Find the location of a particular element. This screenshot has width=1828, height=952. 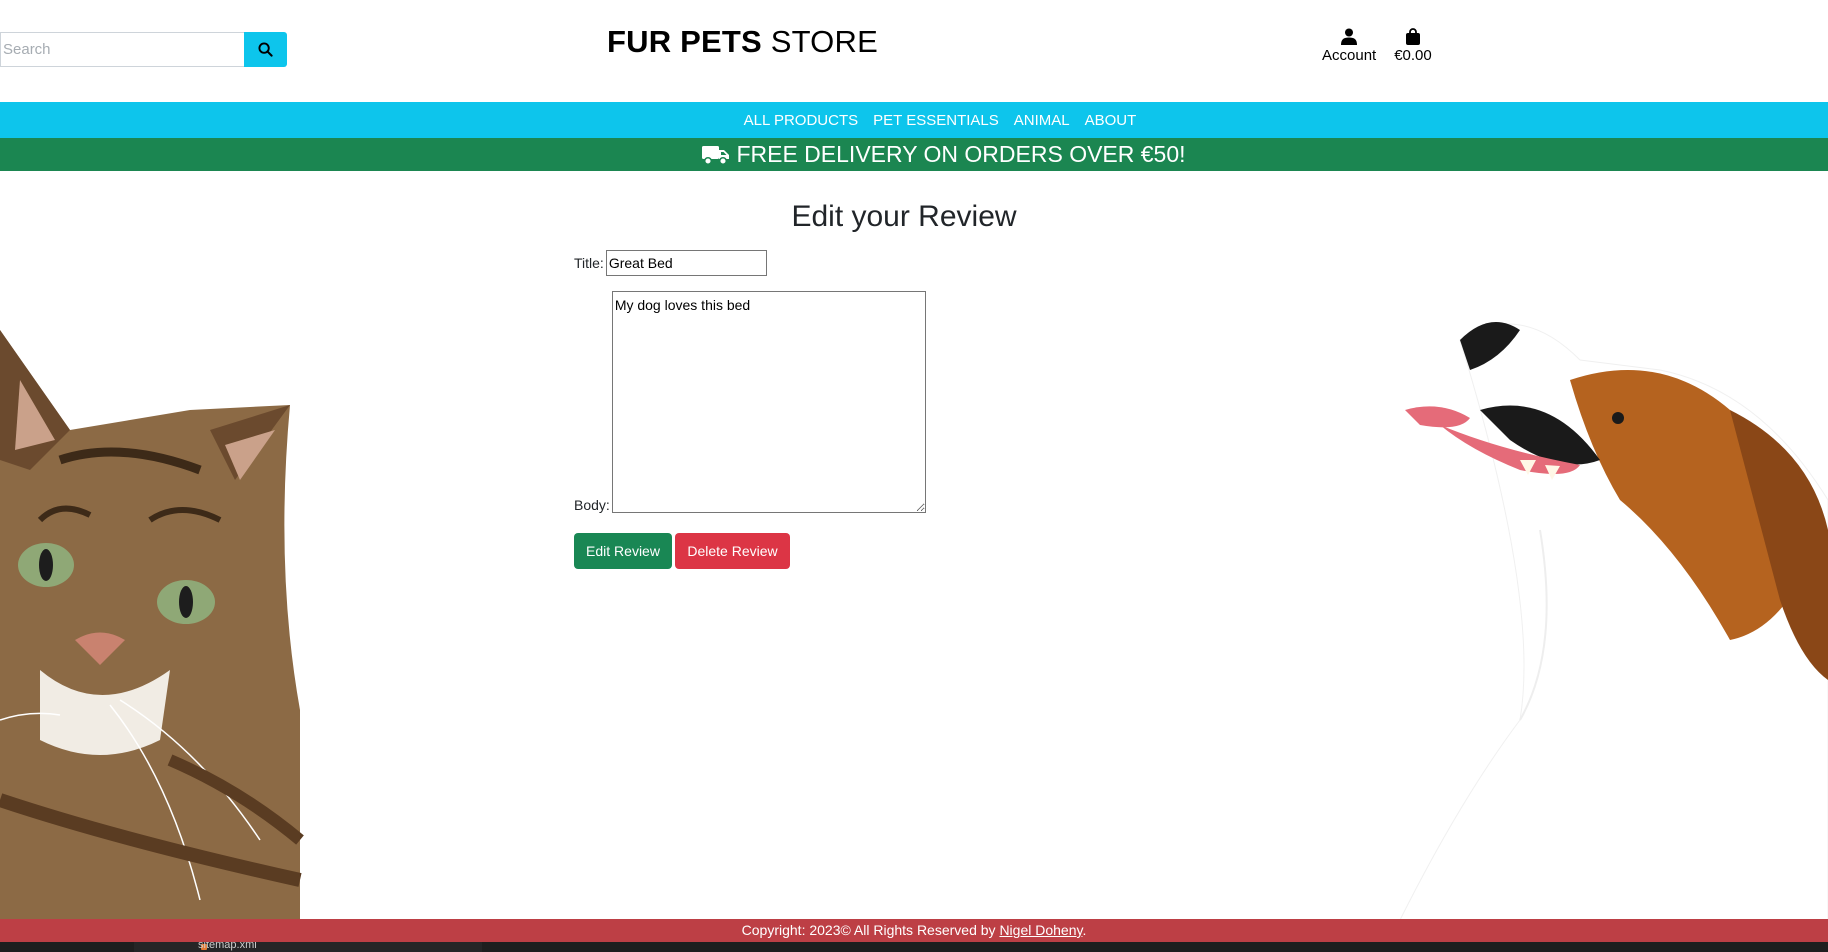

delivery-banner-text: FREE DELIVERY ON ORDERS OVER €50! is located at coordinates (961, 154).